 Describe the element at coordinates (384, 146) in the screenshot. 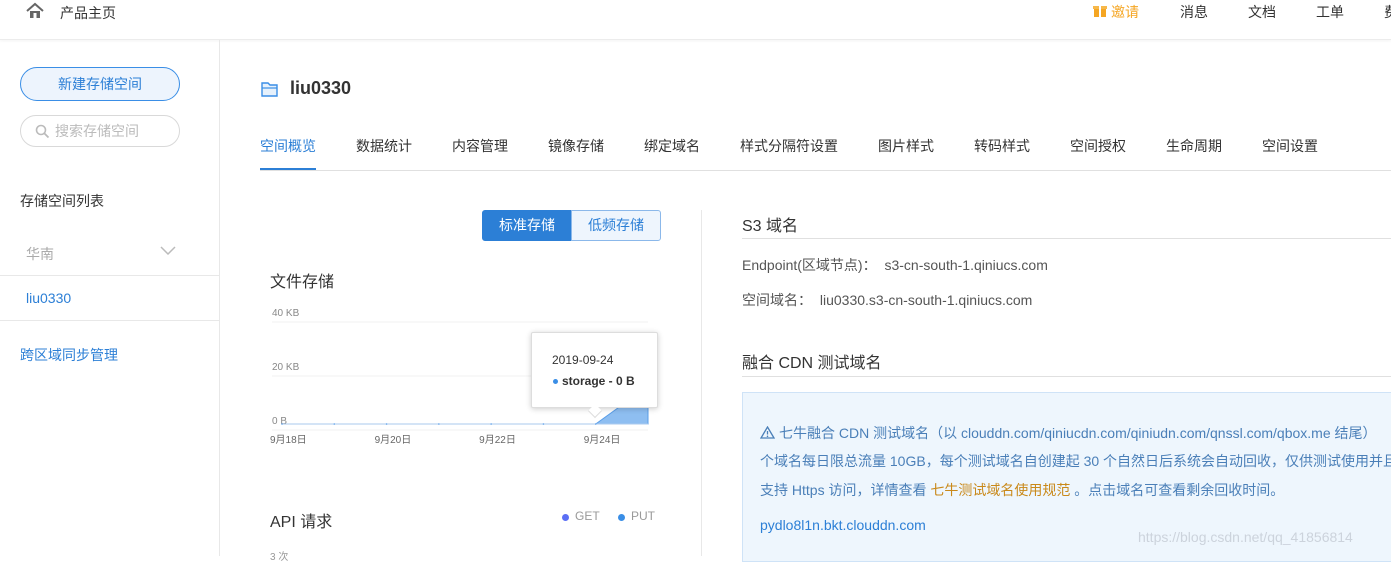

I see `tab-statistics: 数据统计` at that location.